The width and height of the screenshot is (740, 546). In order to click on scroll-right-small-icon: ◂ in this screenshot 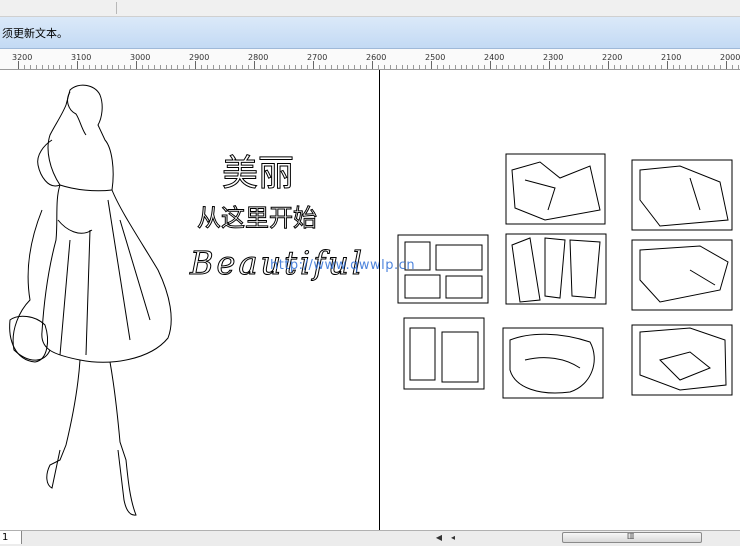, I will do `click(453, 538)`.